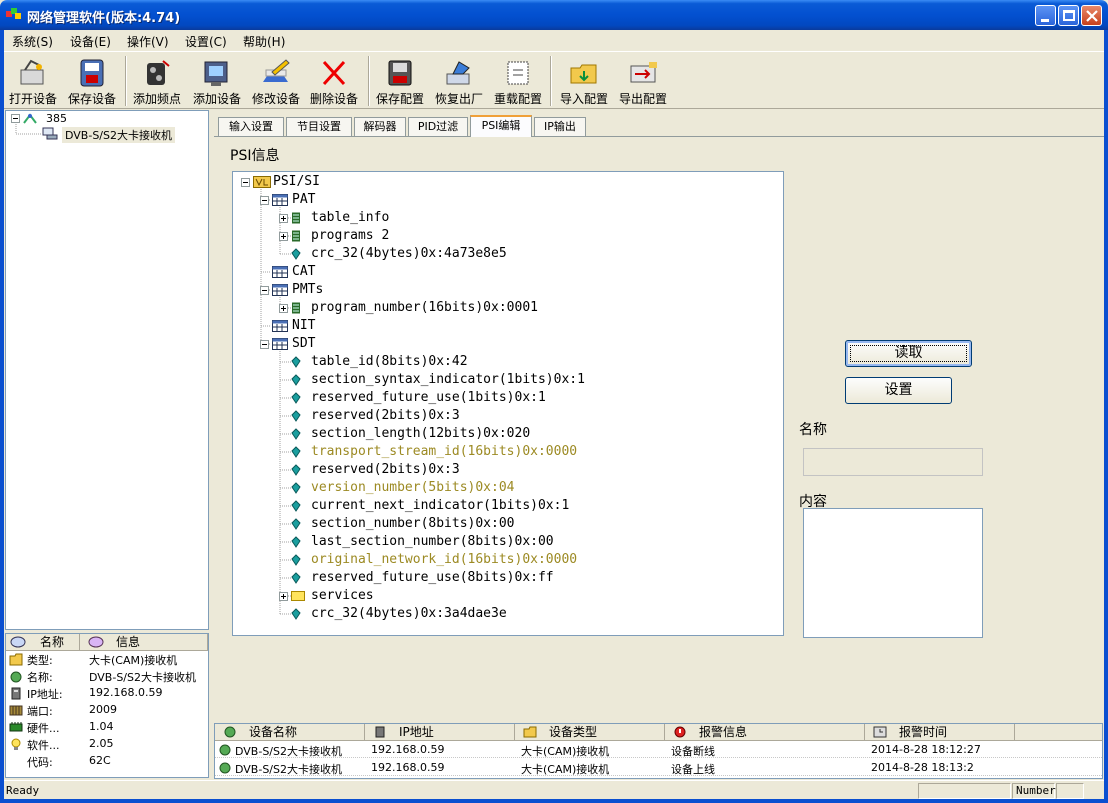 Image resolution: width=1108 pixels, height=803 pixels. I want to click on psi-sdt-field: section_length(12bits)0x:020, so click(508, 434).